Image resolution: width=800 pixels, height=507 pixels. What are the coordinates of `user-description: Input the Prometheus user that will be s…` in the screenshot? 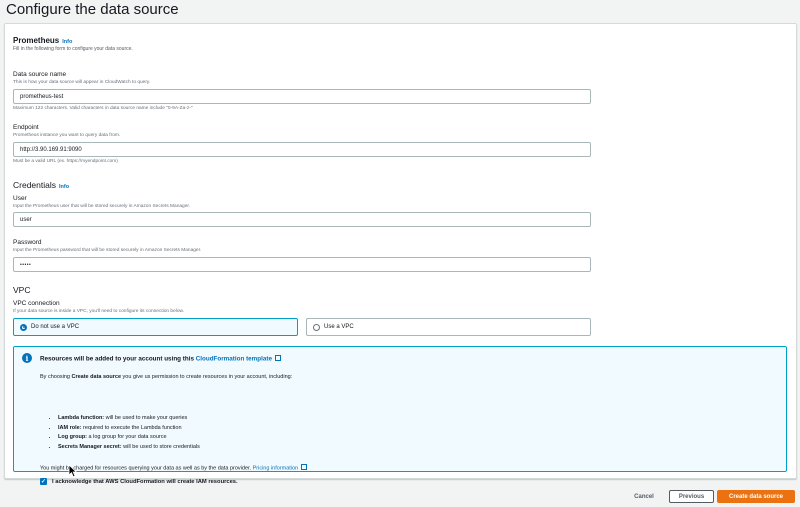 It's located at (102, 206).